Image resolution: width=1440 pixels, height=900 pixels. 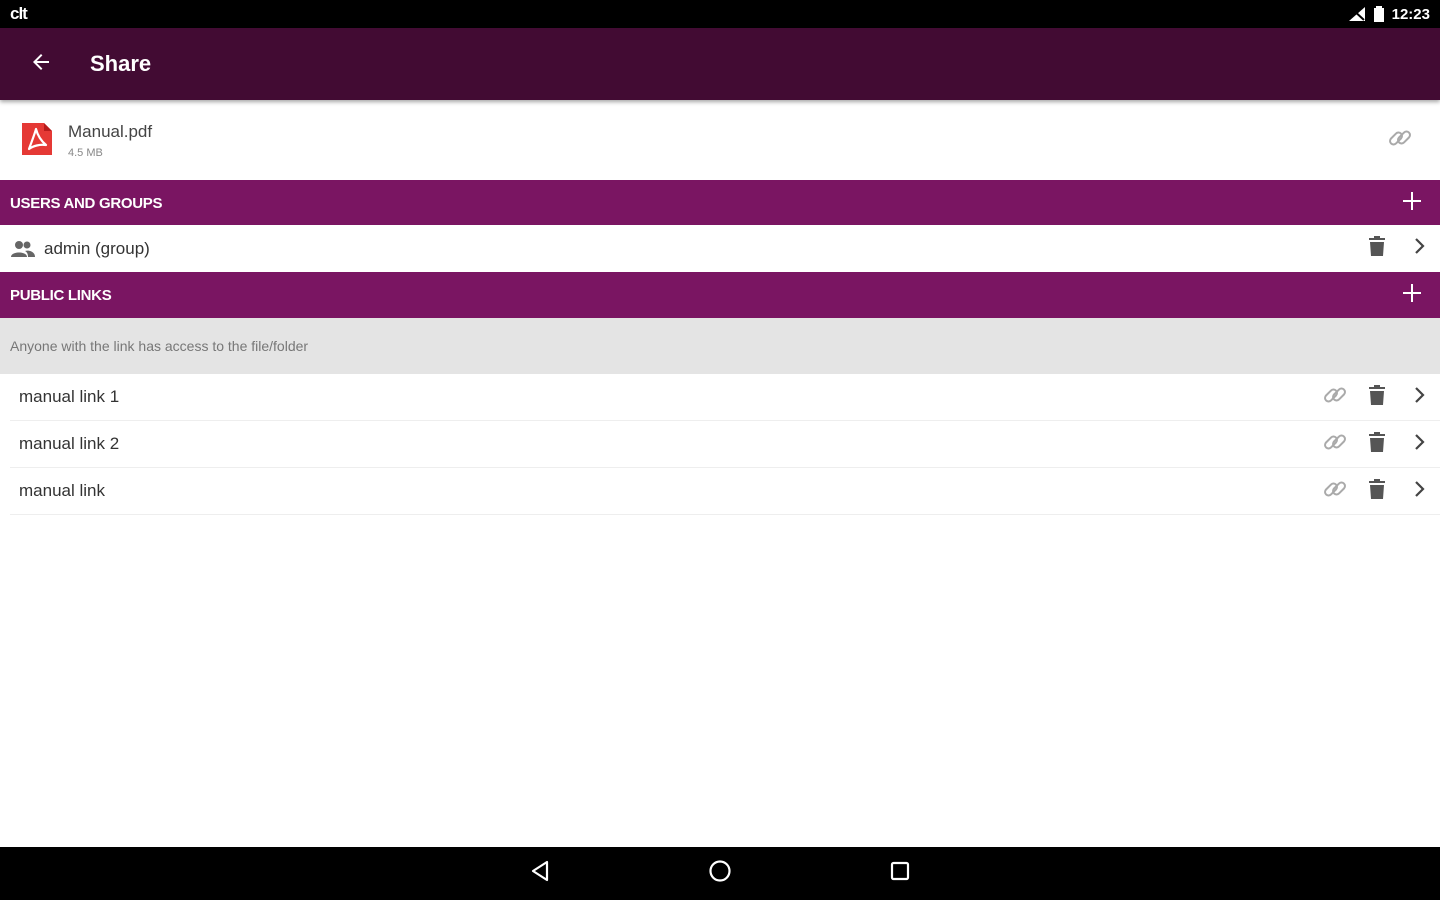 What do you see at coordinates (19, 13) in the screenshot?
I see `status-app-label: clt` at bounding box center [19, 13].